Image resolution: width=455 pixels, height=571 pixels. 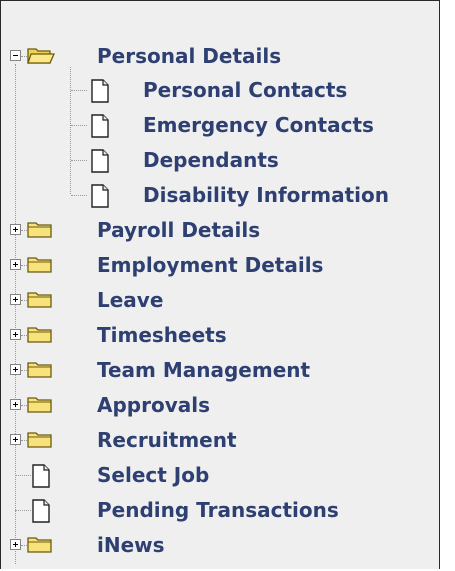 What do you see at coordinates (15, 55) in the screenshot?
I see `collapse-toggle` at bounding box center [15, 55].